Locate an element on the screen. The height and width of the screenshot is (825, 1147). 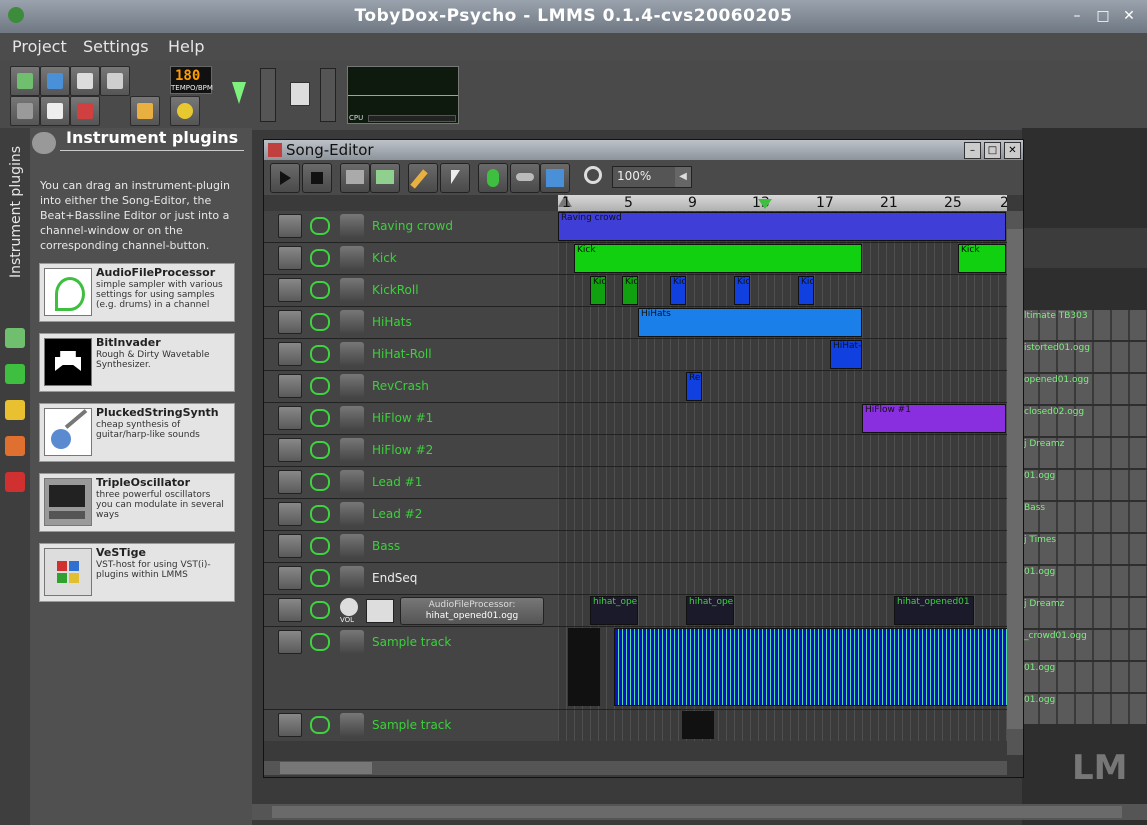
track-pattern-area: HiFlow #1 is located at coordinates (782, 418).